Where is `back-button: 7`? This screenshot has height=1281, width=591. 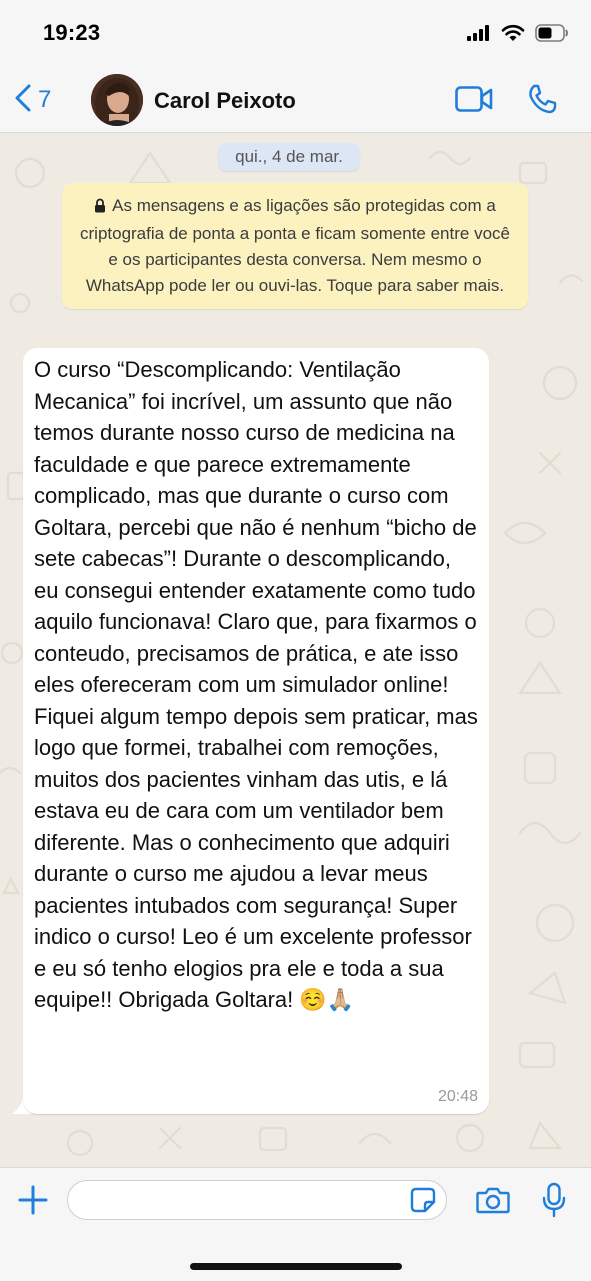 back-button: 7 is located at coordinates (32, 100).